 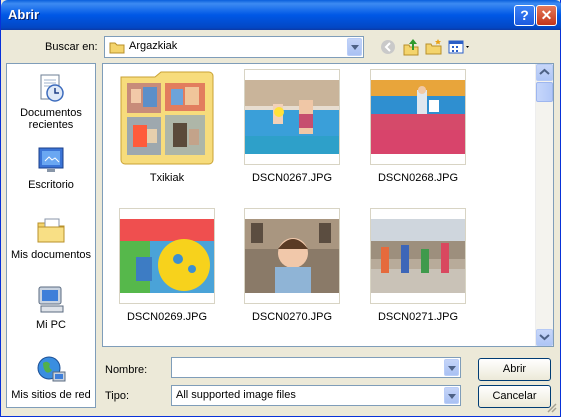 I want to click on place-desktop: Escritorio, so click(x=51, y=167).